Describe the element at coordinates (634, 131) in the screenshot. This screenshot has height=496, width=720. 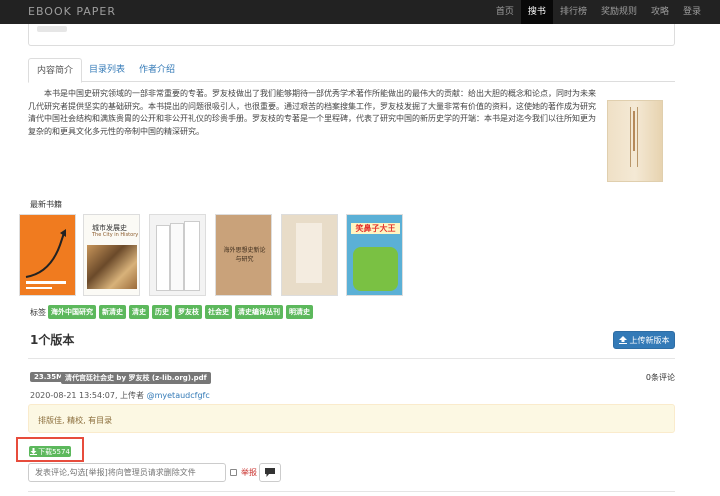
I see `cover-title-strip` at that location.